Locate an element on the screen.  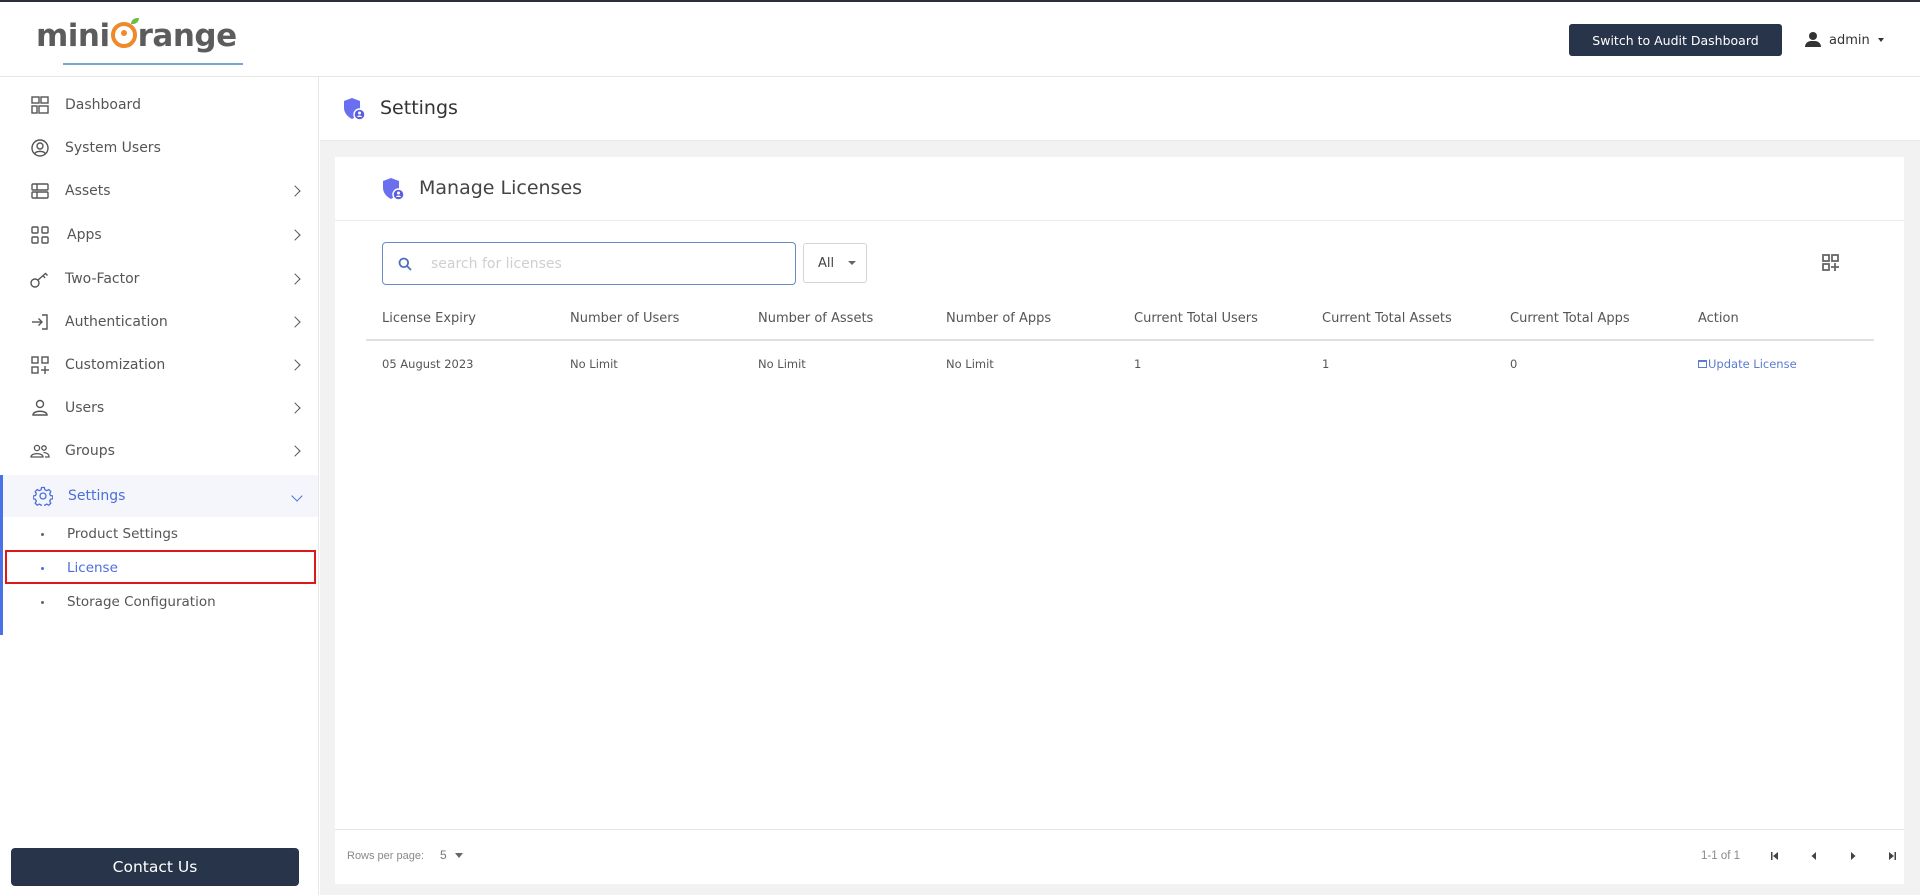
last-page-button is located at coordinates (1892, 856).